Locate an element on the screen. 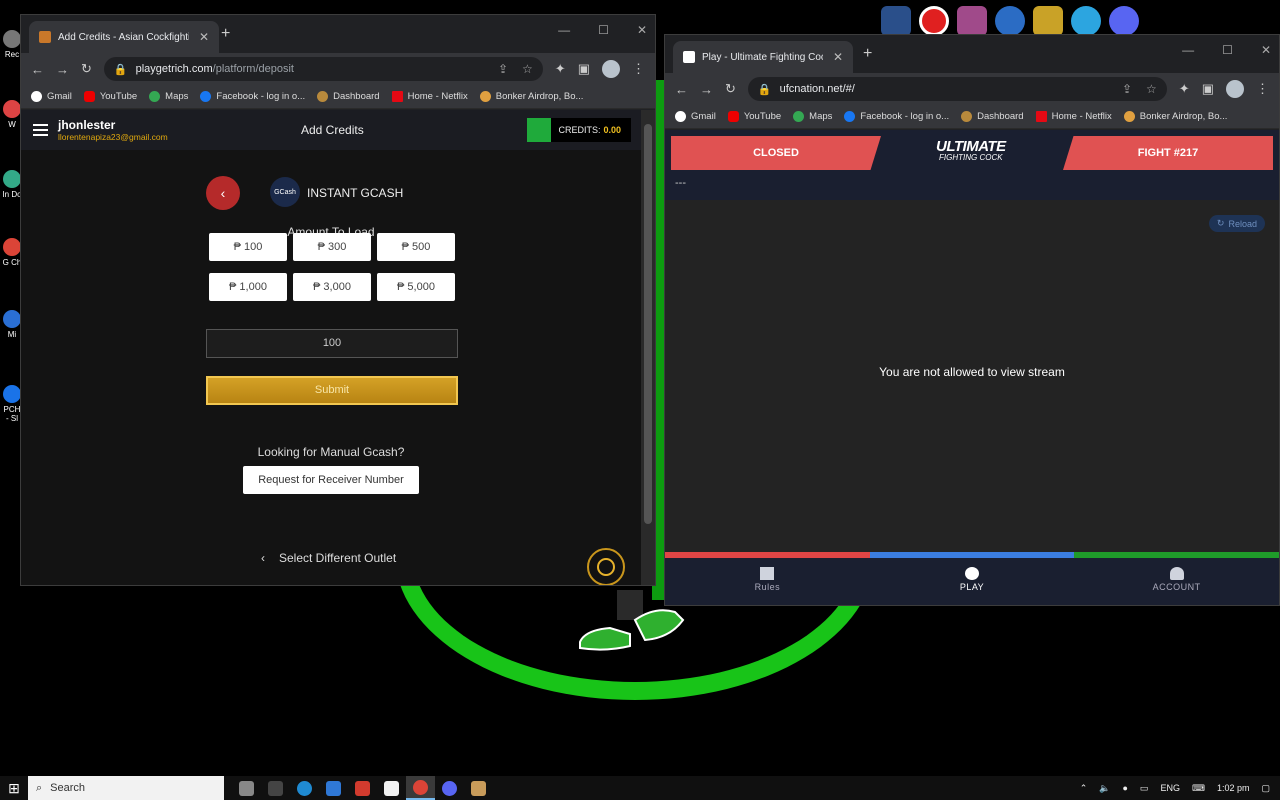 Image resolution: width=1280 pixels, height=800 pixels. request-receiver-button: Request for Receiver Number is located at coordinates (331, 480).